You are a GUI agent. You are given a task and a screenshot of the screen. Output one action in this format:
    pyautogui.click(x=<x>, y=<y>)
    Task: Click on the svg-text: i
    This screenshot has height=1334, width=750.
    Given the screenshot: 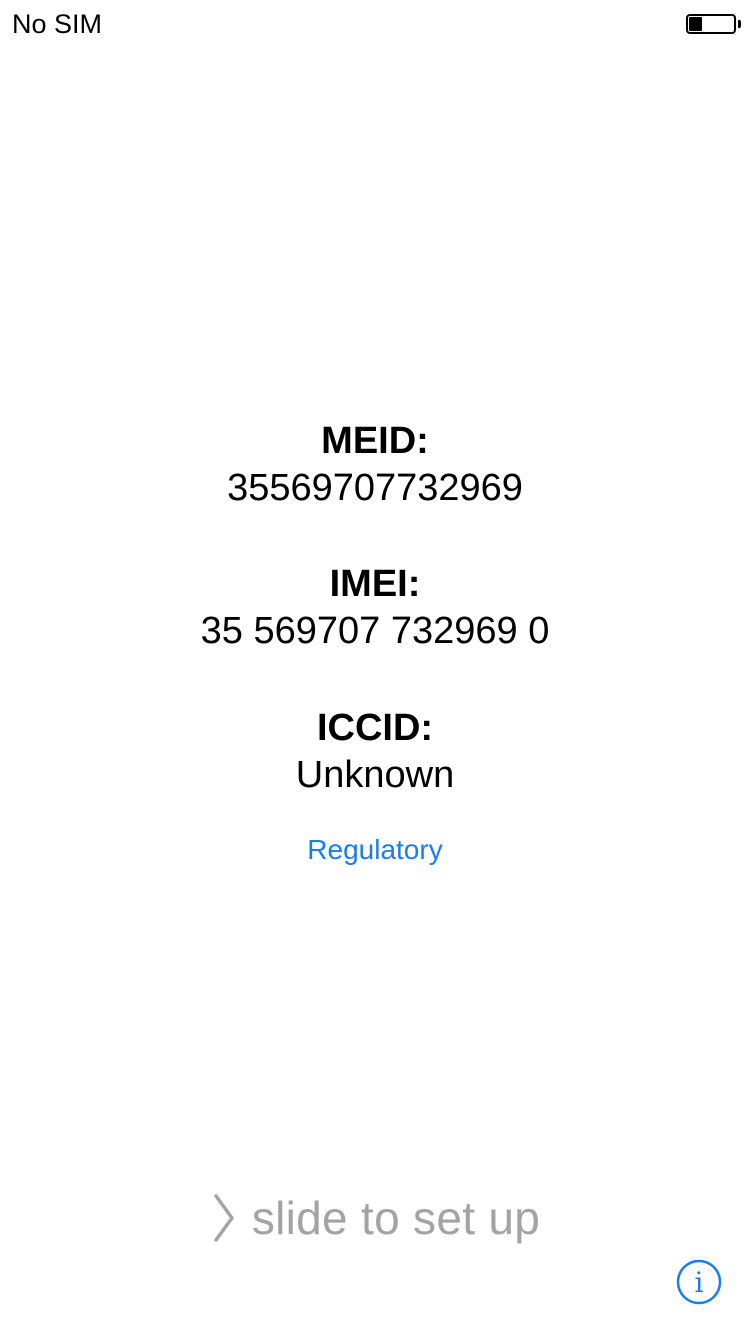 What is the action you would take?
    pyautogui.click(x=699, y=1282)
    